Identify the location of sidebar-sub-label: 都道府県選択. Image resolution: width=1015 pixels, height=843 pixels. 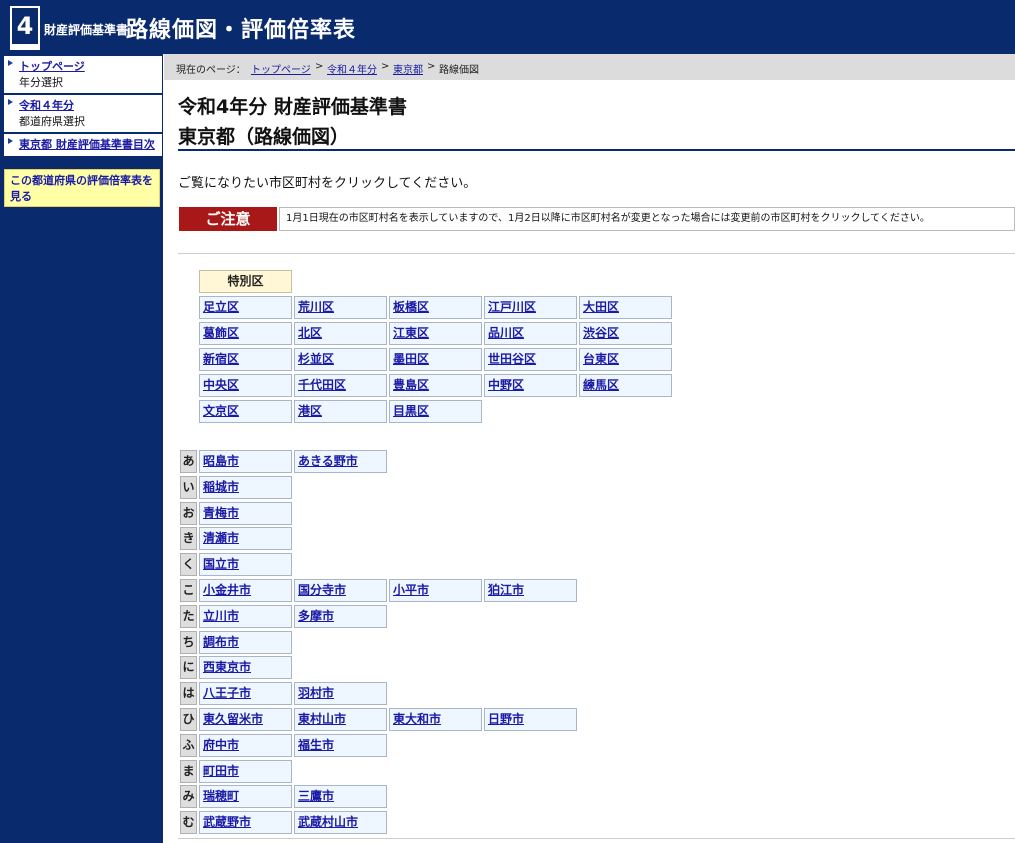
(52, 121).